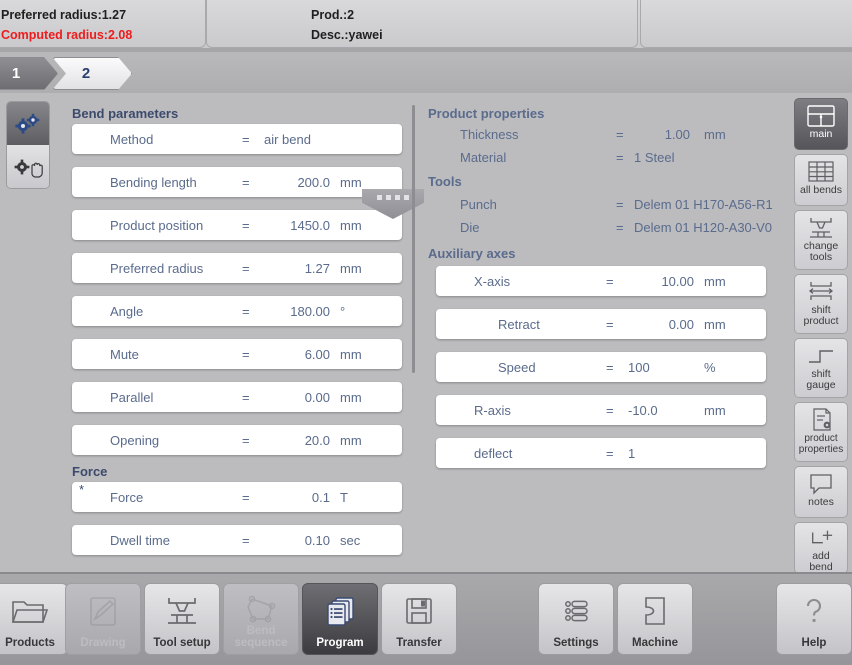 This screenshot has width=852, height=665. I want to click on gears-icon, so click(27, 123).